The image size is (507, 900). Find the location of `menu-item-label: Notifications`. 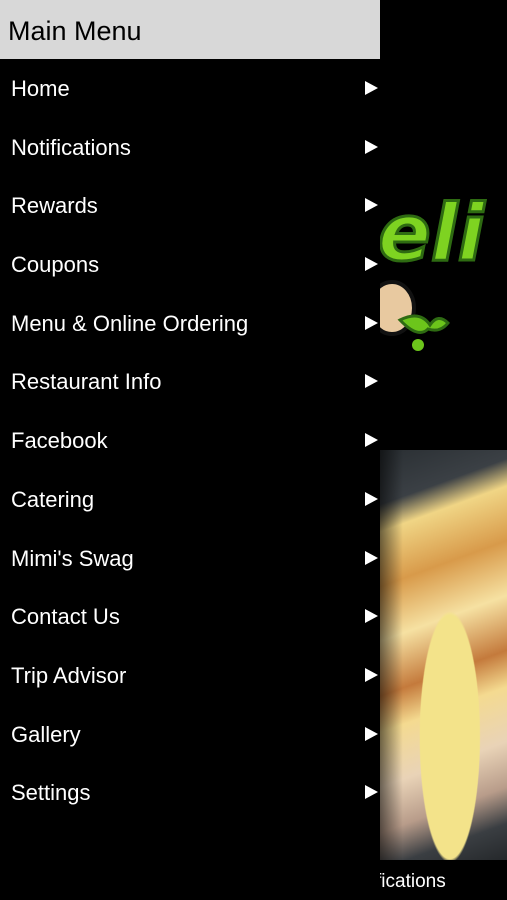

menu-item-label: Notifications is located at coordinates (71, 147).